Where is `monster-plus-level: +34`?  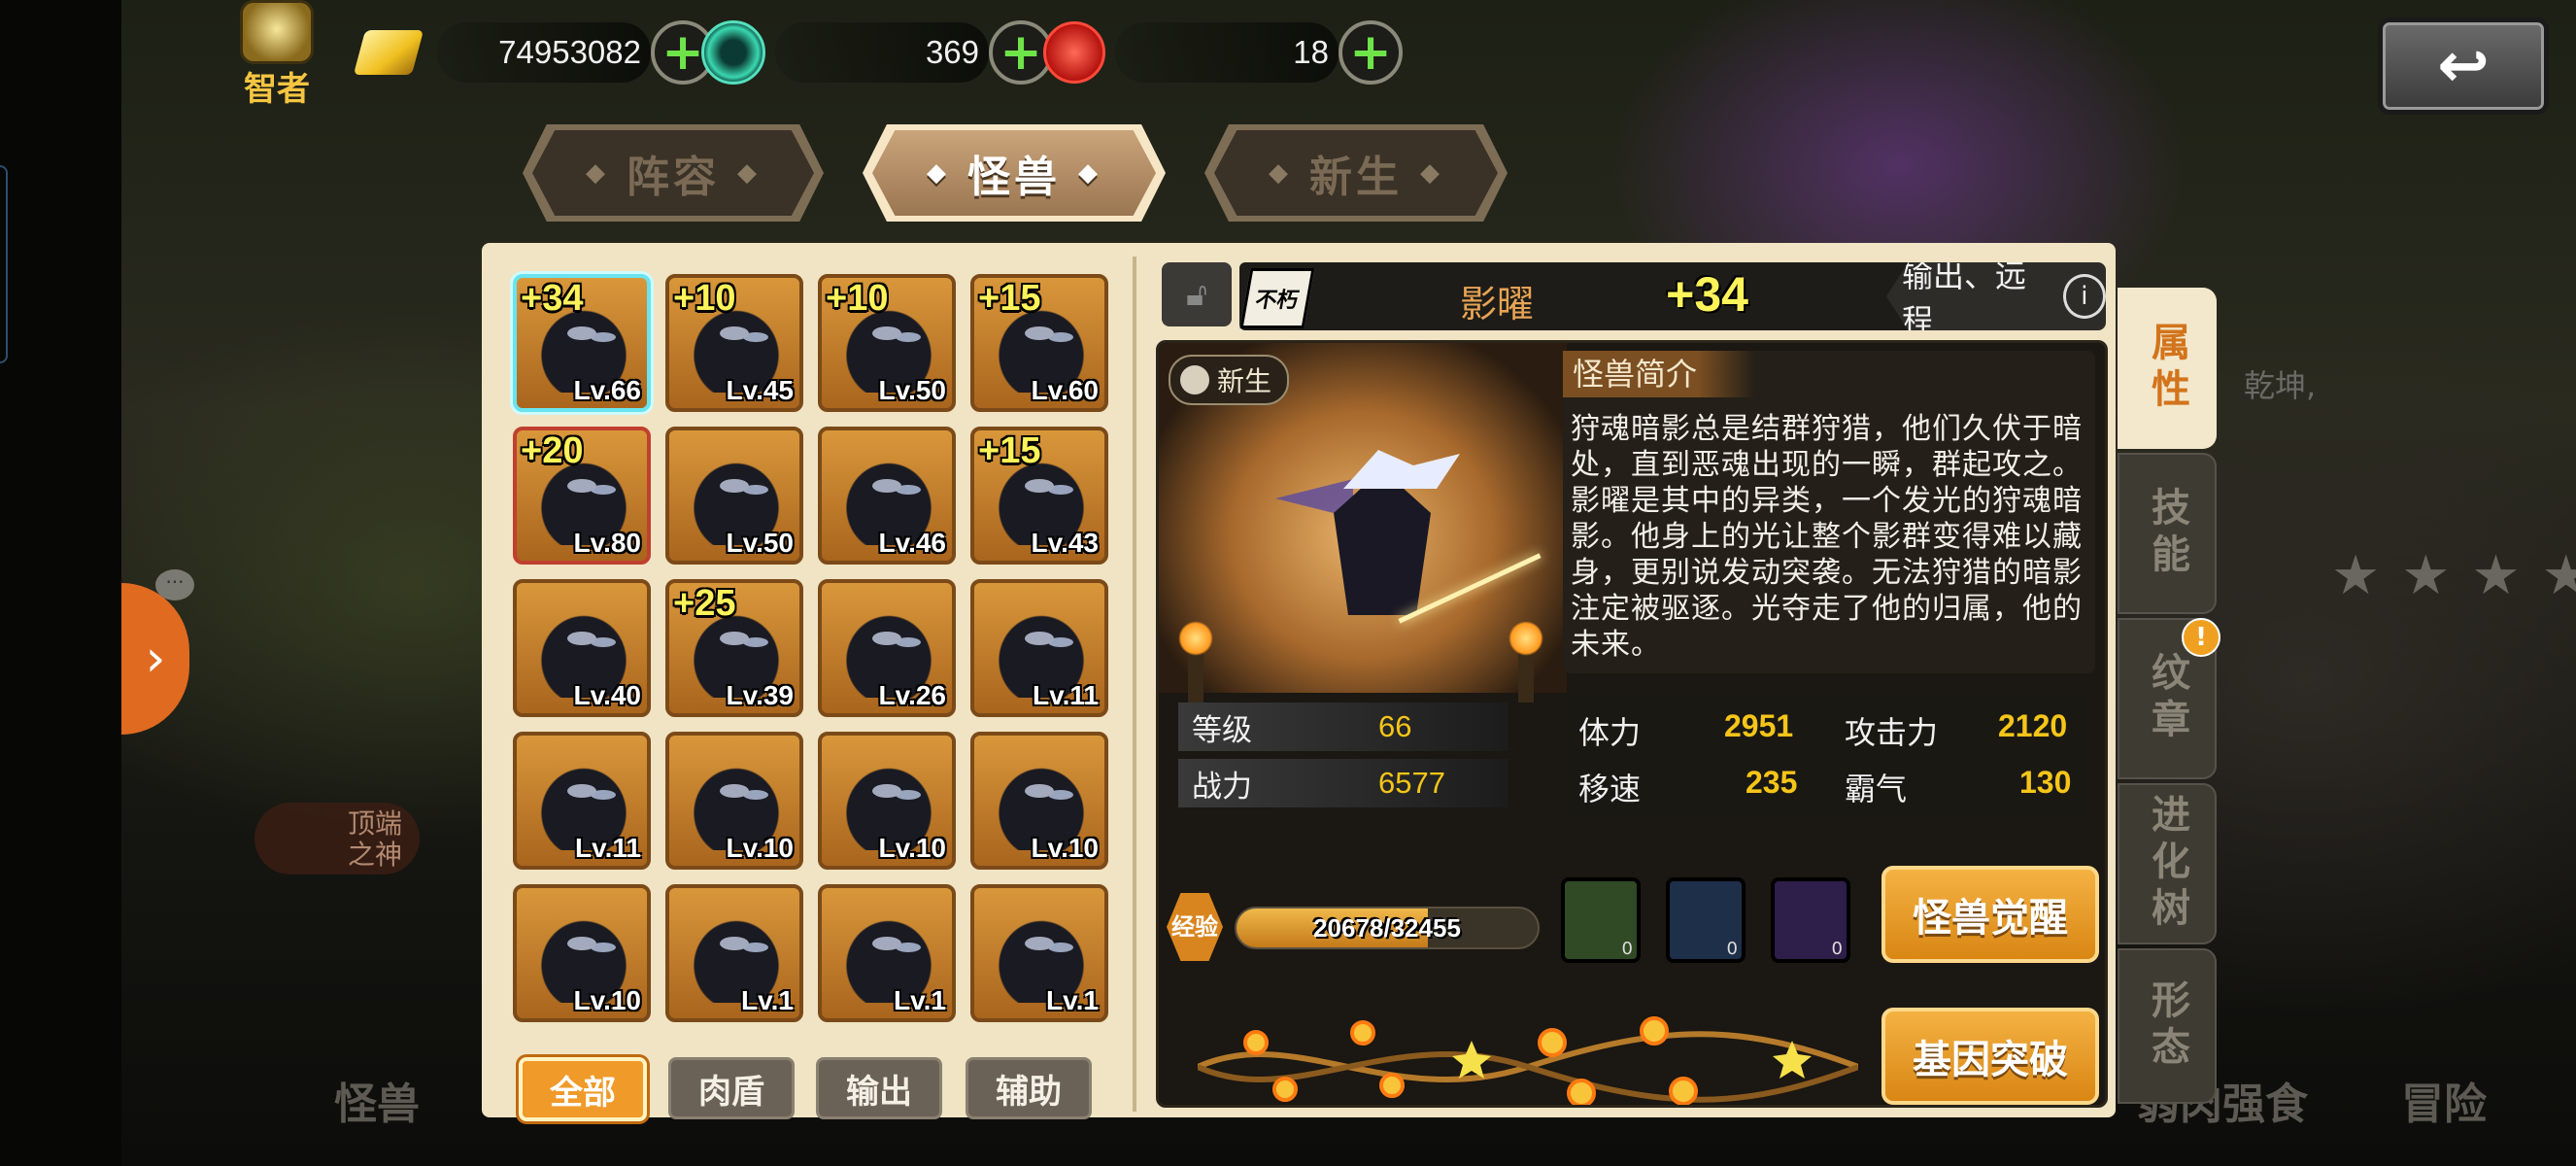 monster-plus-level: +34 is located at coordinates (1707, 294).